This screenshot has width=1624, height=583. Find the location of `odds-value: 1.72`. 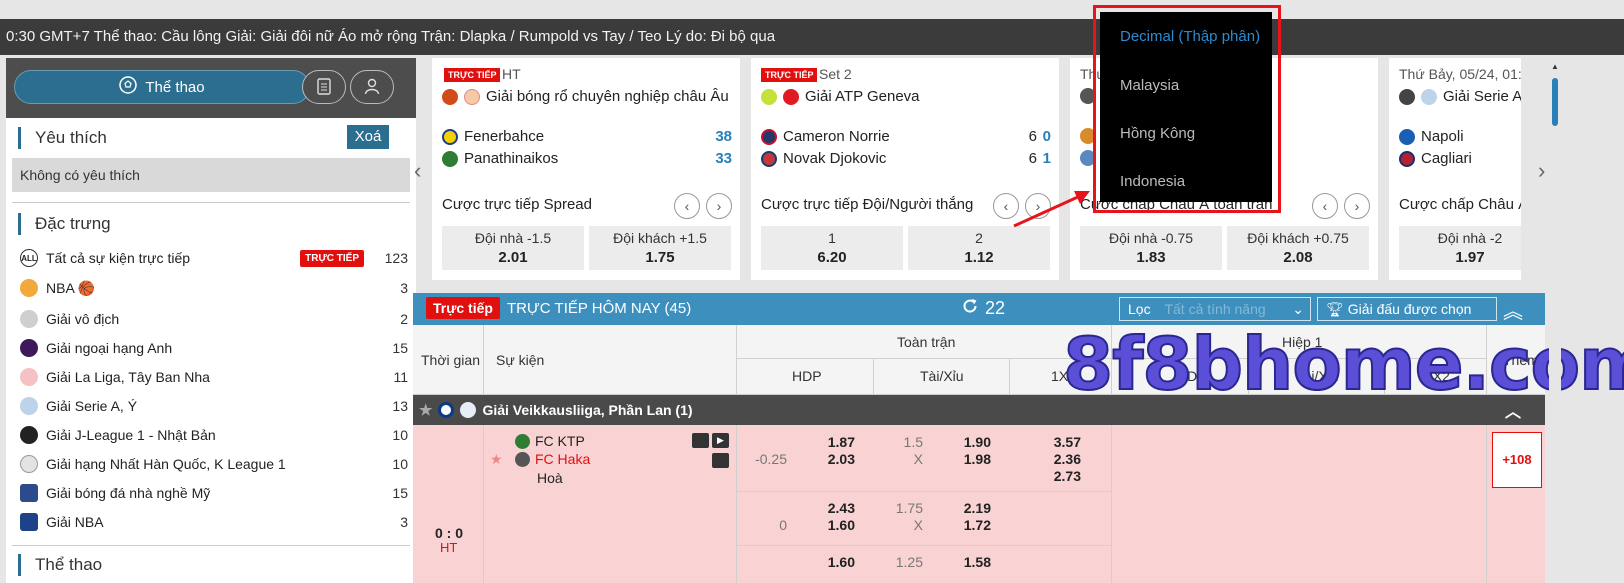

odds-value: 1.72 is located at coordinates (970, 525).